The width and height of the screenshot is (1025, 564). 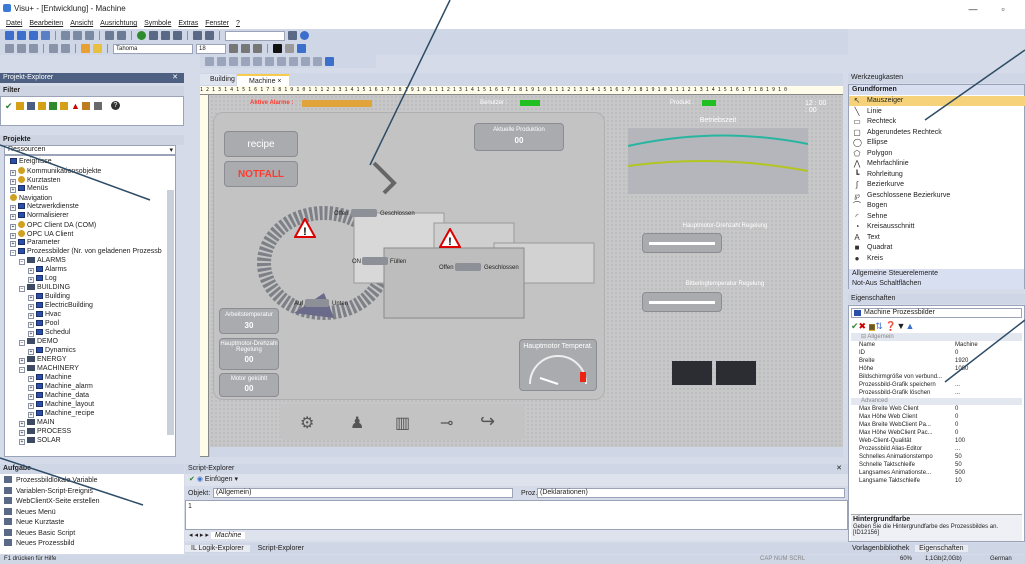 What do you see at coordinates (974, 85) in the screenshot?
I see `callout-line-toolbox` at bounding box center [974, 85].